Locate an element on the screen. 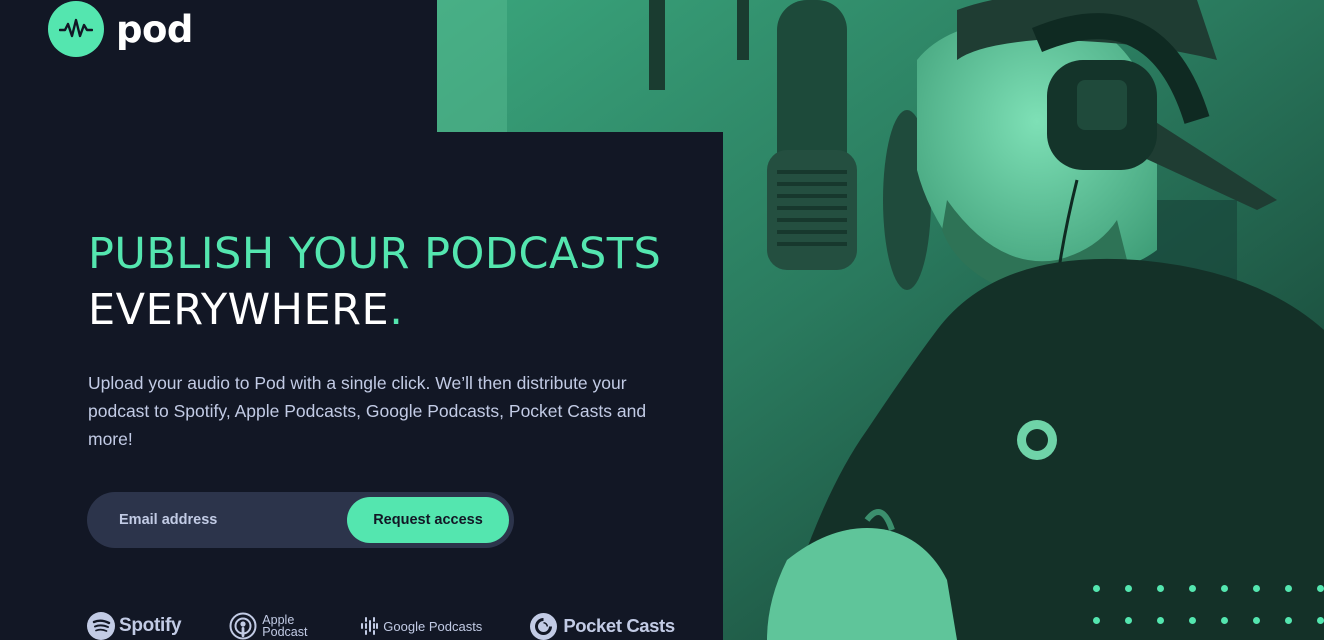  request-access-button: Request access is located at coordinates (428, 520).